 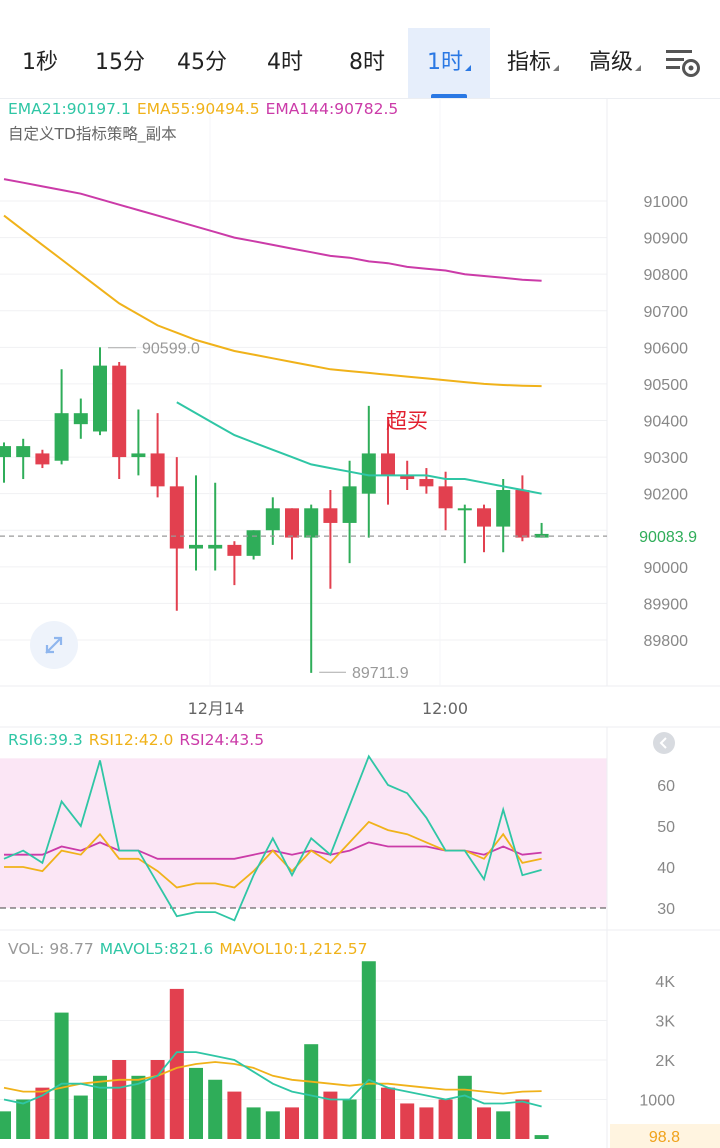 I want to click on price-tick-label: 89800, so click(x=666, y=641).